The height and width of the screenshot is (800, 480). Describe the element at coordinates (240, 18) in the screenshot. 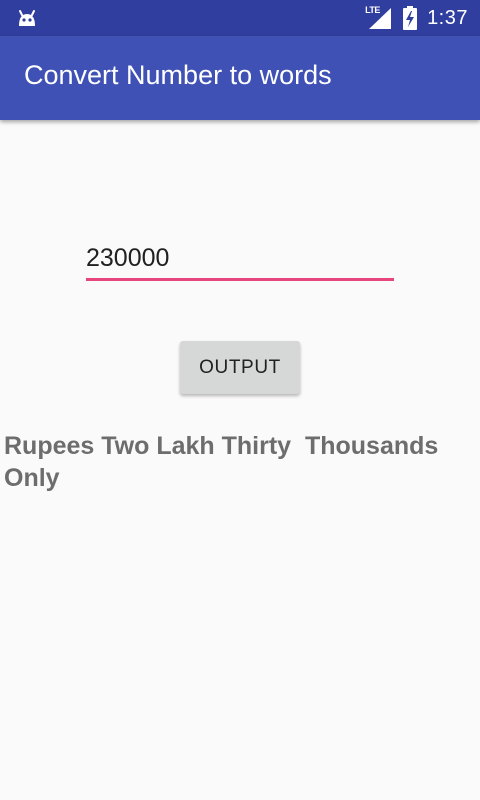

I see `status-bar: LTE 1:37` at that location.